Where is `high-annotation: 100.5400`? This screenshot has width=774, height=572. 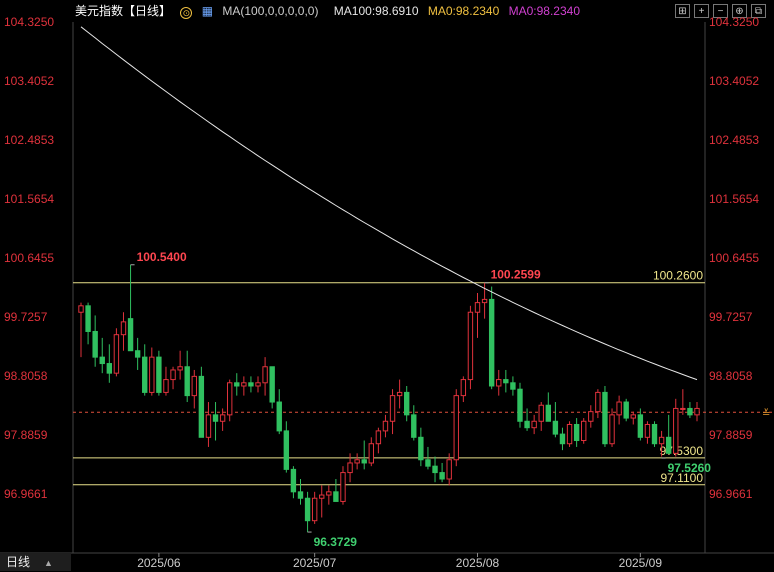
high-annotation: 100.5400 is located at coordinates (162, 257).